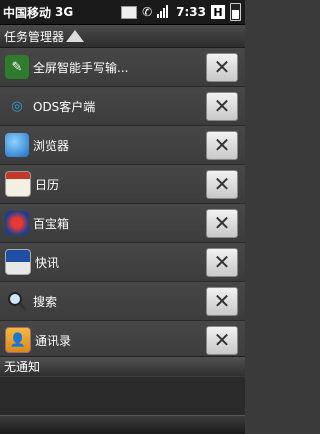 The height and width of the screenshot is (434, 320). Describe the element at coordinates (122, 366) in the screenshot. I see `notifications-header: 无通知` at that location.